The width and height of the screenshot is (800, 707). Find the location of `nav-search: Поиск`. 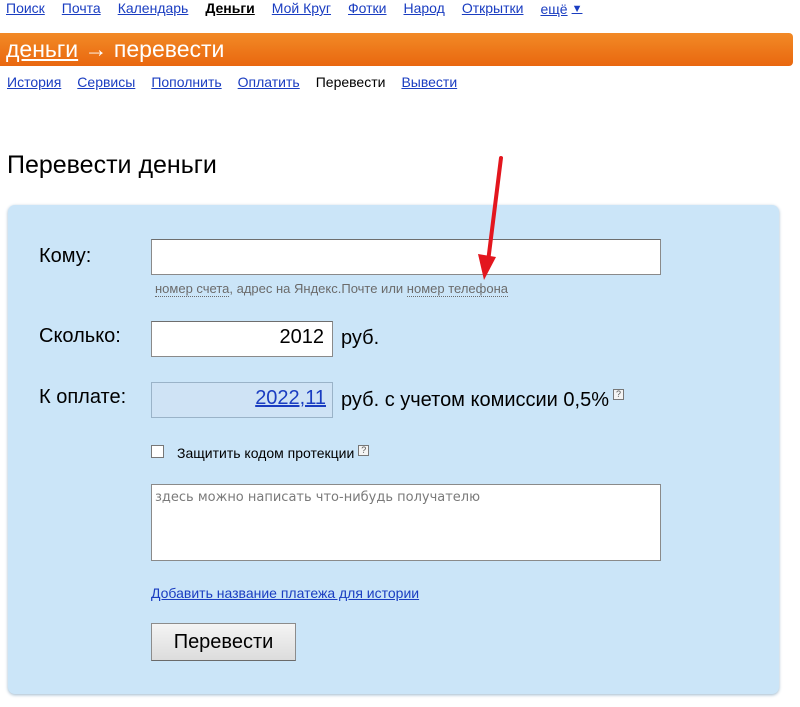

nav-search: Поиск is located at coordinates (25, 9).